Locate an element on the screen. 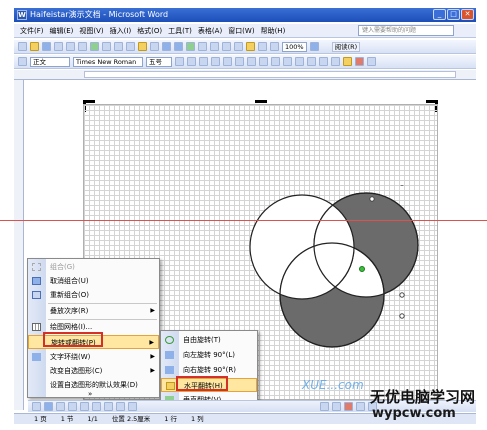  zoom-select: 100% is located at coordinates (294, 46).